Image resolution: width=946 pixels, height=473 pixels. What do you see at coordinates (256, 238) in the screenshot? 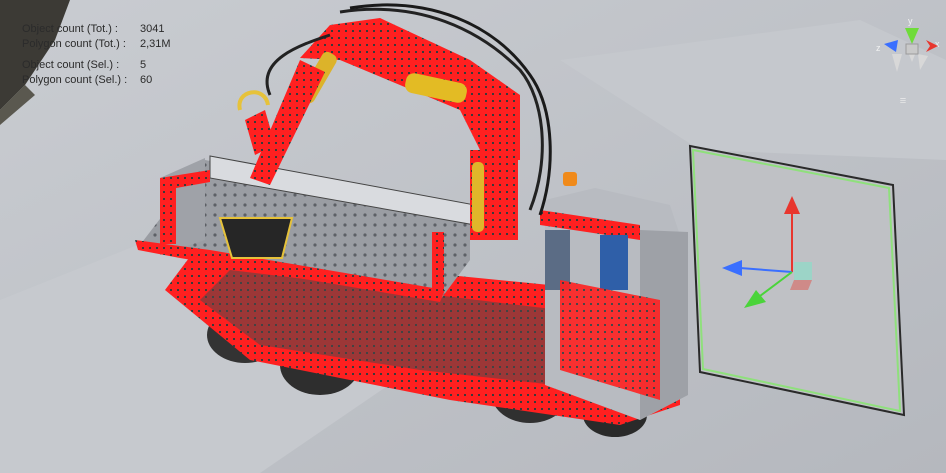
I see `crane-bucket` at bounding box center [256, 238].